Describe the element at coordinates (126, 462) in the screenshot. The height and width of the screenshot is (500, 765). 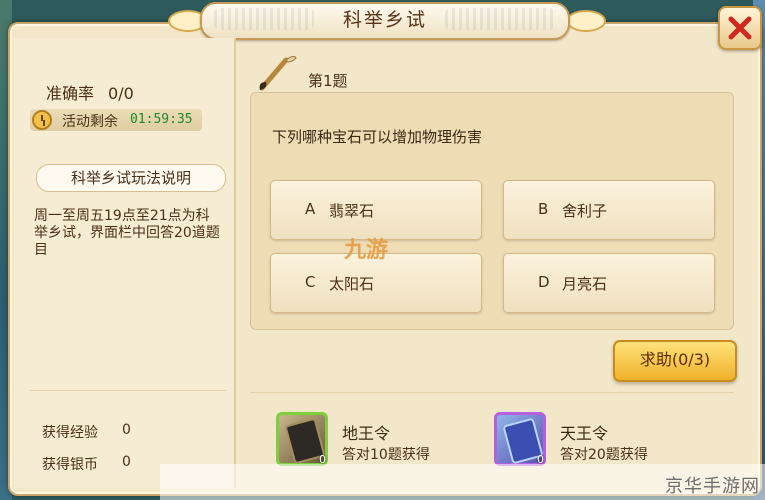
I see `silver-value: 0` at that location.